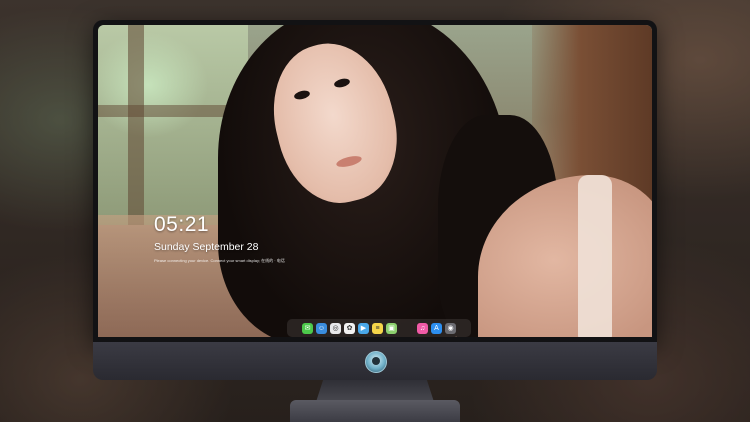 The height and width of the screenshot is (422, 750). Describe the element at coordinates (182, 224) in the screenshot. I see `clock-time: 05:21` at that location.